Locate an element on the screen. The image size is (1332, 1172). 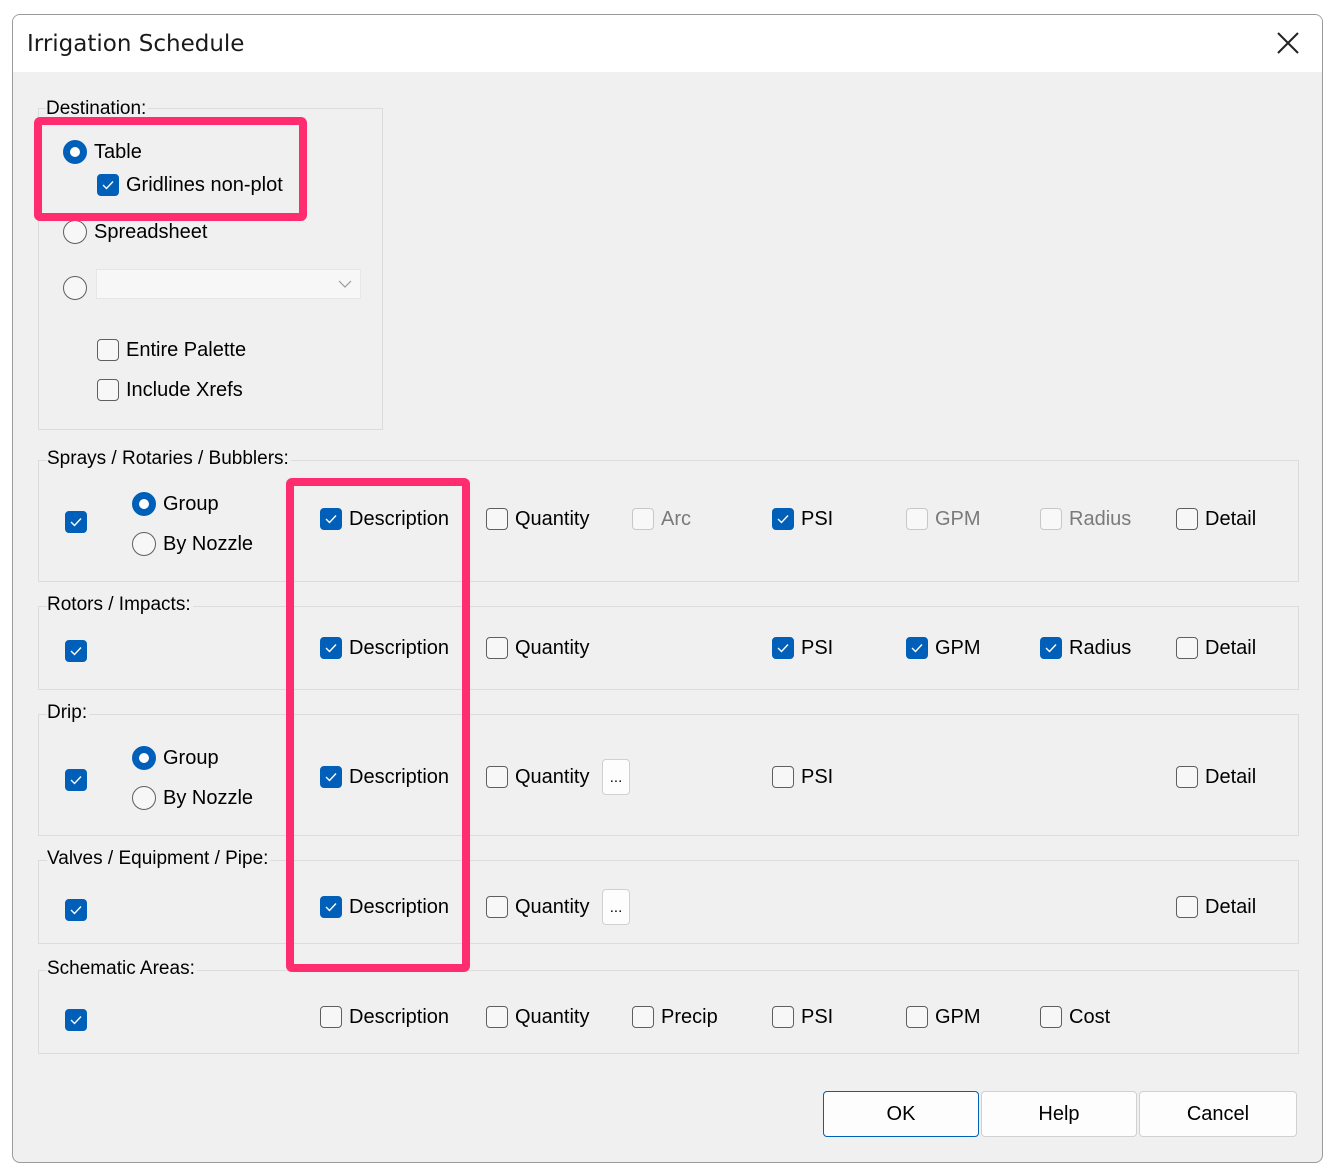
palette-combo is located at coordinates (228, 284).